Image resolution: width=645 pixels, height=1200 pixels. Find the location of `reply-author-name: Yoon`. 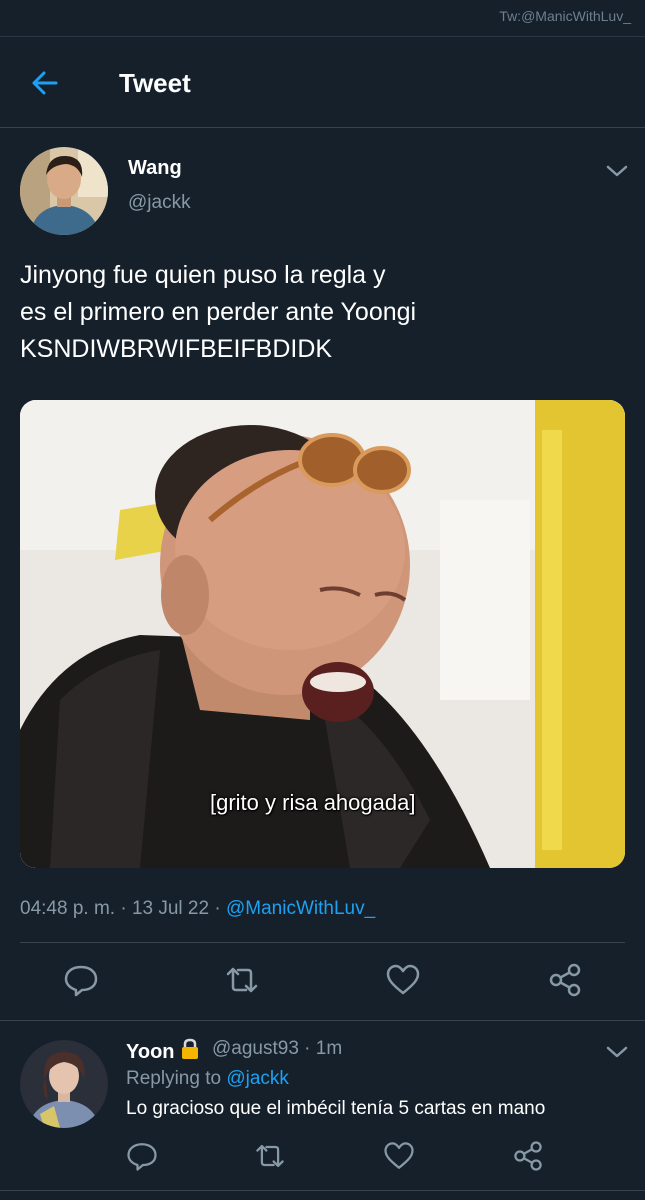

reply-author-name: Yoon is located at coordinates (163, 1051).